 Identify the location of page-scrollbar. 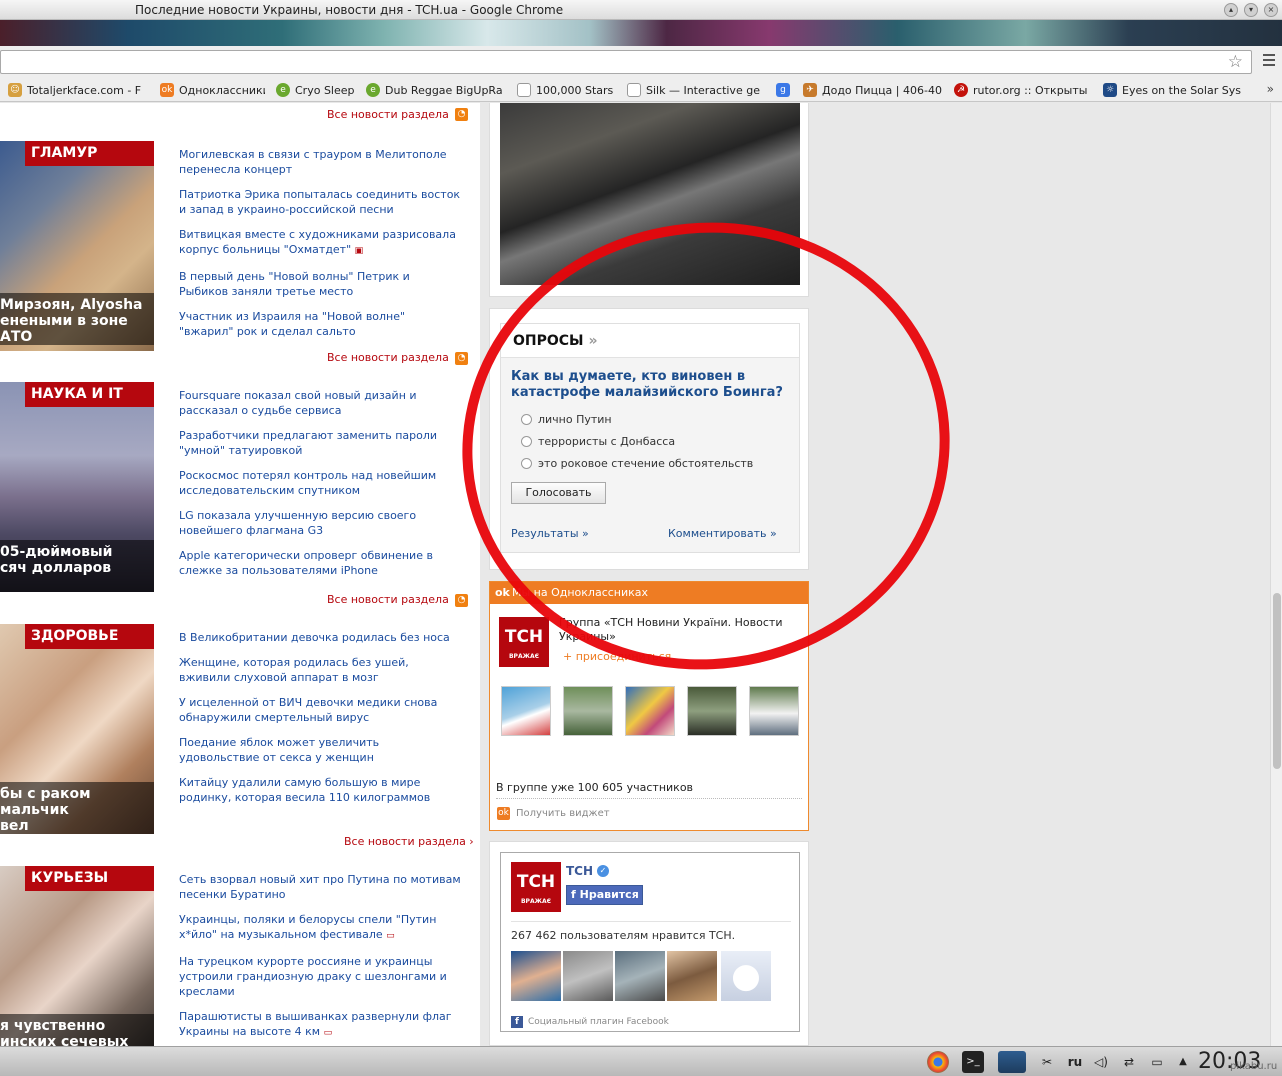
(1276, 574).